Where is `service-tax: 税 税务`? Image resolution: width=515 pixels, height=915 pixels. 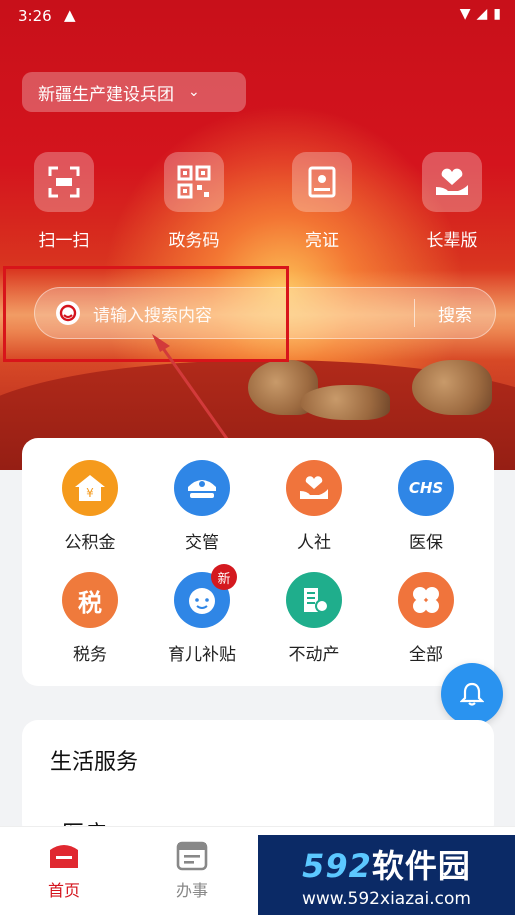
service-tax: 税 税务 is located at coordinates (90, 618).